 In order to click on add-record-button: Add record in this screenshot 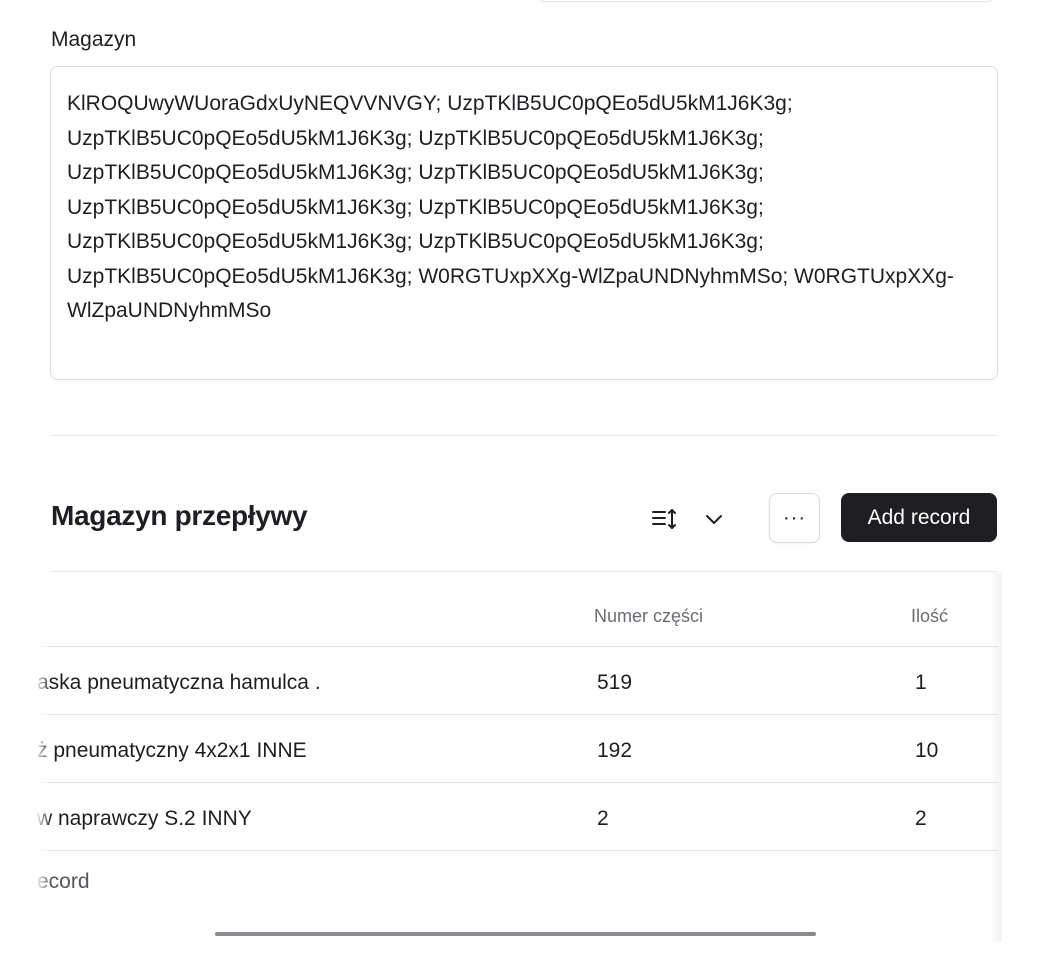, I will do `click(919, 517)`.